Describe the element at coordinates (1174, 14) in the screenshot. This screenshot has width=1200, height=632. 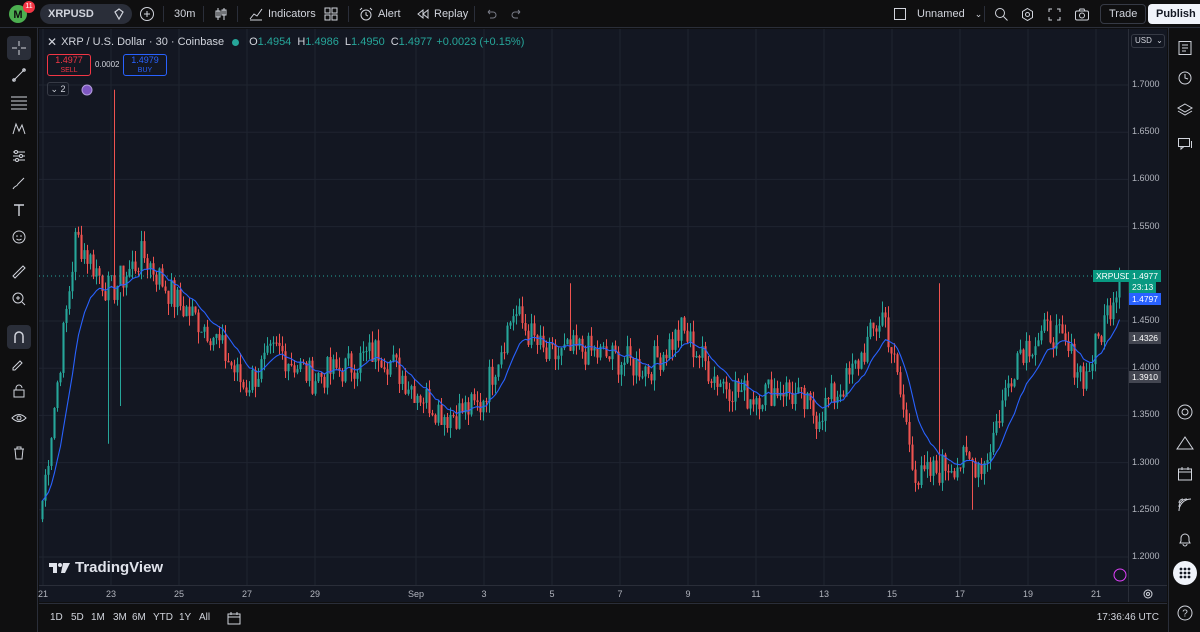
I see `publish-button: Publish` at that location.